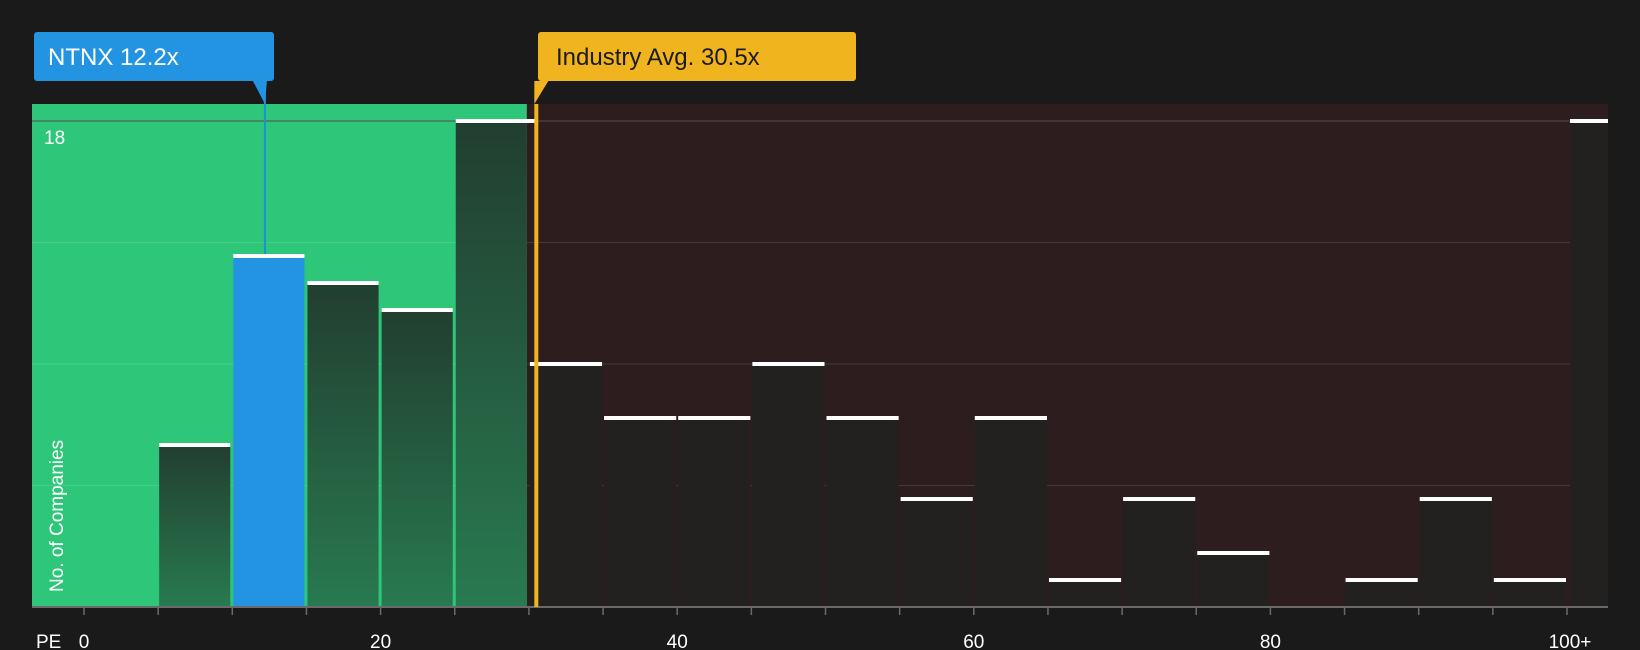  What do you see at coordinates (380, 641) in the screenshot?
I see `x-tick-label: 20` at bounding box center [380, 641].